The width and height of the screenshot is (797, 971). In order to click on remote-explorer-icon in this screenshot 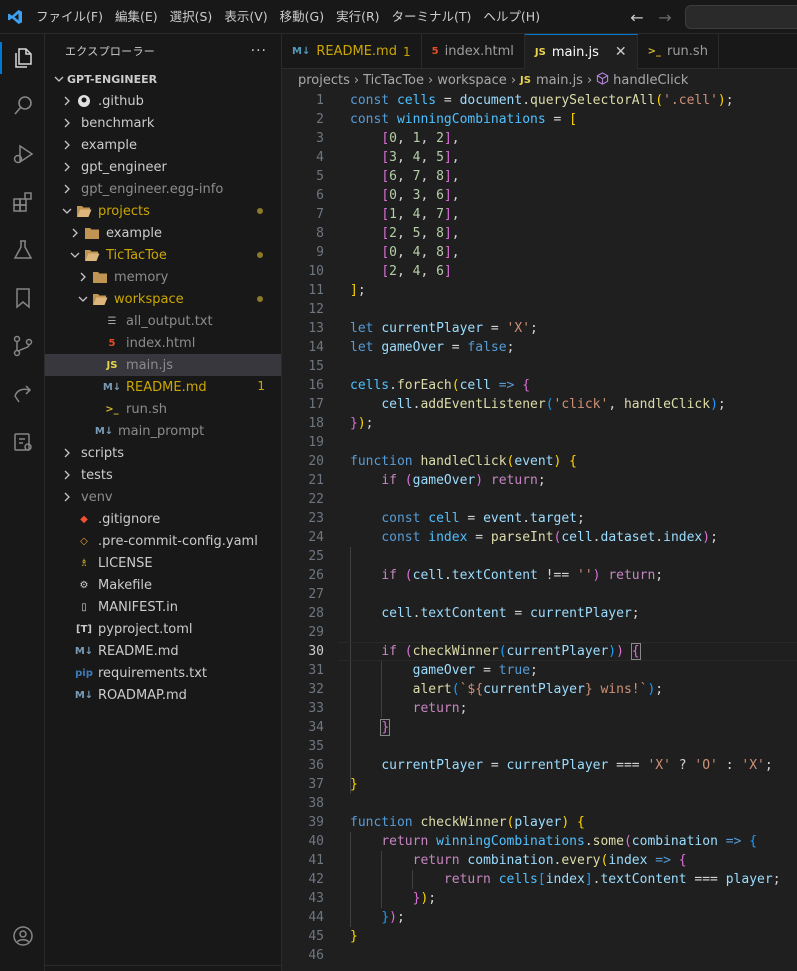, I will do `click(22, 442)`.